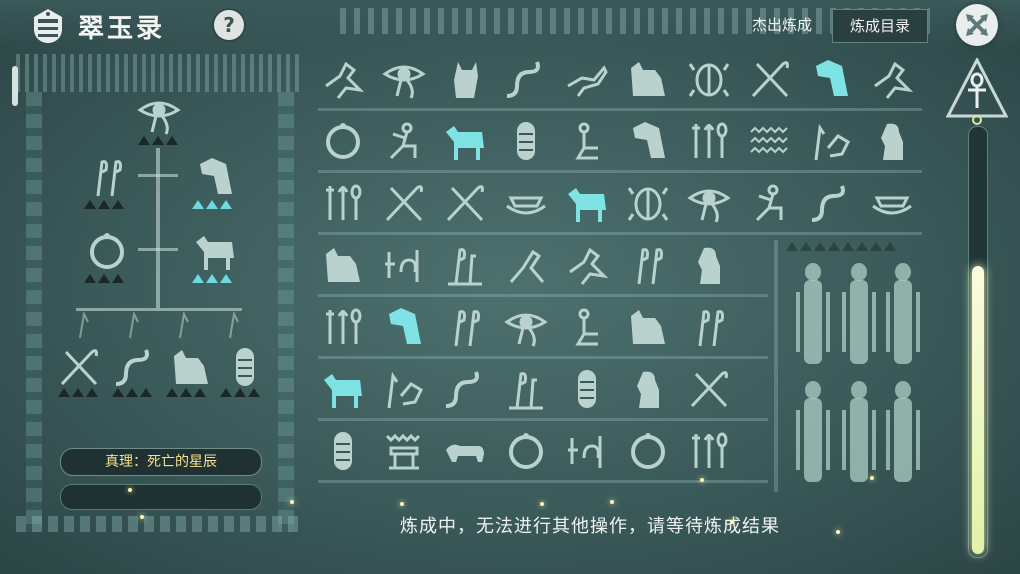 The width and height of the screenshot is (1020, 574). What do you see at coordinates (770, 141) in the screenshot?
I see `water-glyph` at bounding box center [770, 141].